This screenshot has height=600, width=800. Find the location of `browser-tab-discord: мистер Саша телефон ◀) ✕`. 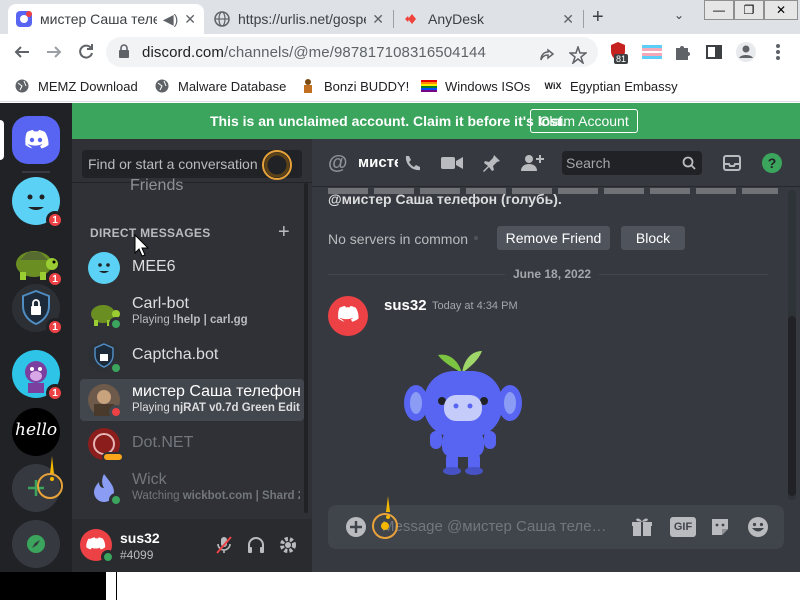

browser-tab-discord: мистер Саша телефон ◀) ✕ is located at coordinates (106, 19).